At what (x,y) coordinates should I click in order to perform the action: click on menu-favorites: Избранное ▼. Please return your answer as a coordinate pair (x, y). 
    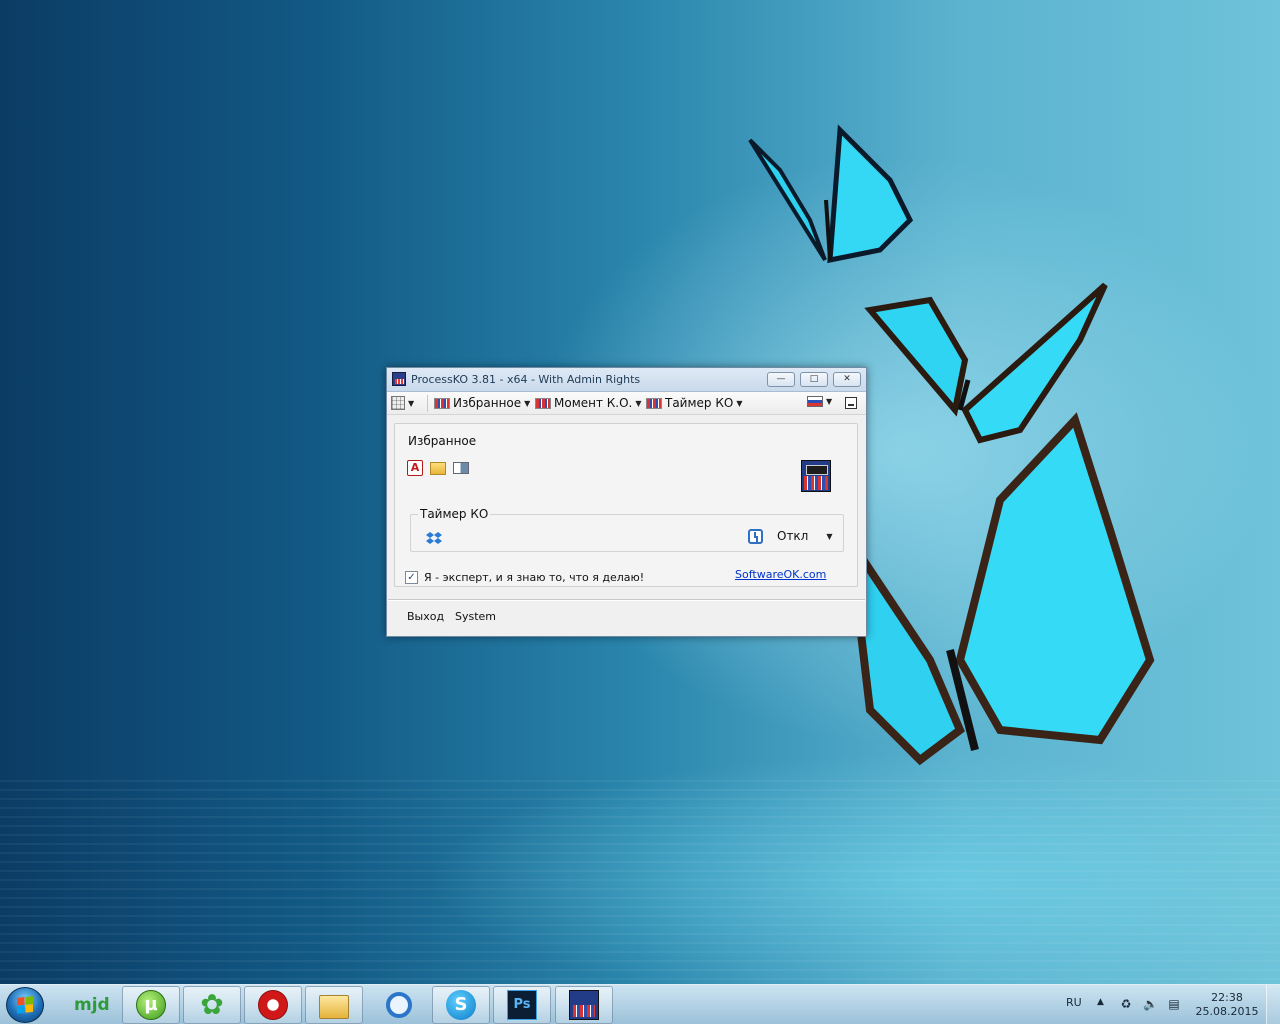
    Looking at the image, I should click on (482, 403).